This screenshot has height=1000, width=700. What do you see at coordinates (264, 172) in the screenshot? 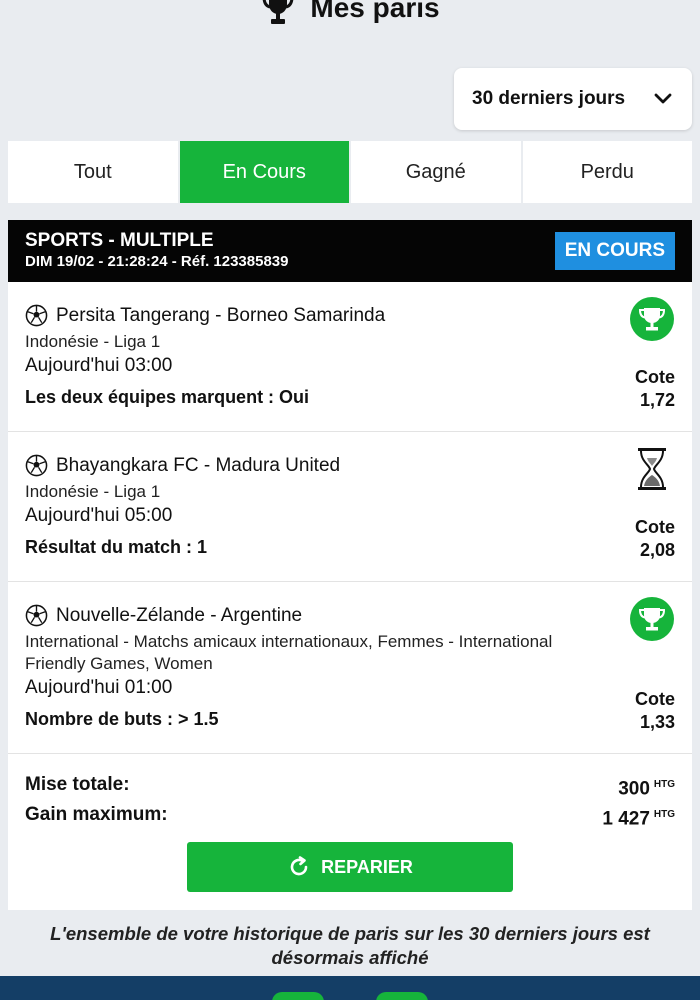
I see `tab-en-cours: En Cours` at bounding box center [264, 172].